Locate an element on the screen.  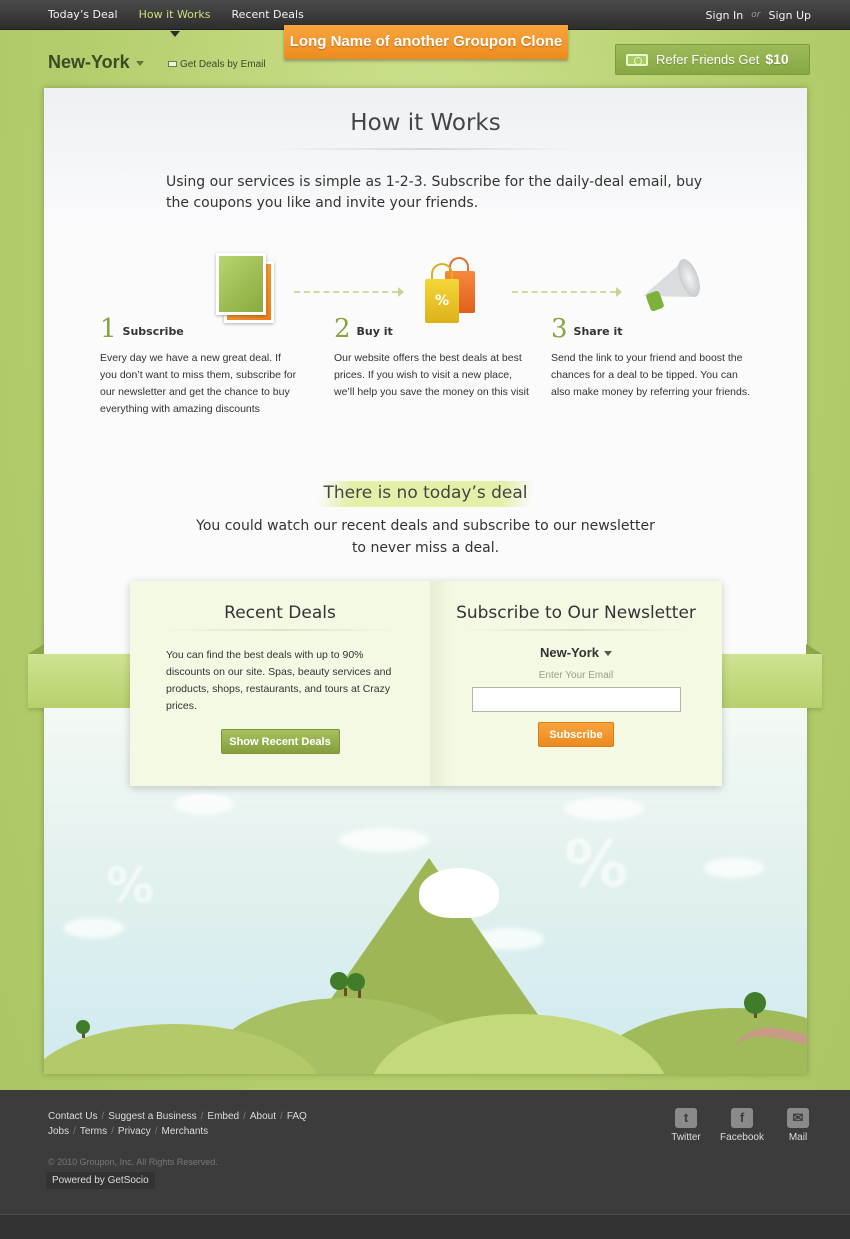
get-deals-by-email-link: Get Deals by Email is located at coordinates (217, 64).